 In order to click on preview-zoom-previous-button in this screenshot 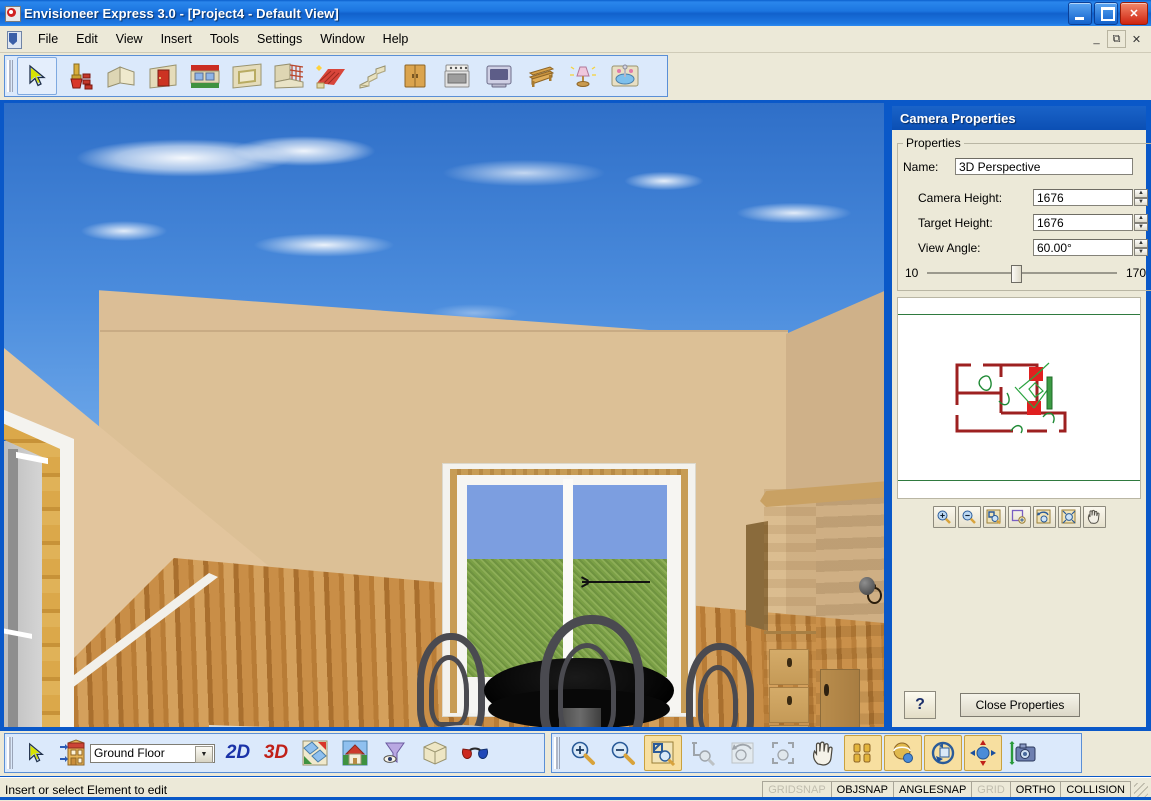, I will do `click(1044, 517)`.